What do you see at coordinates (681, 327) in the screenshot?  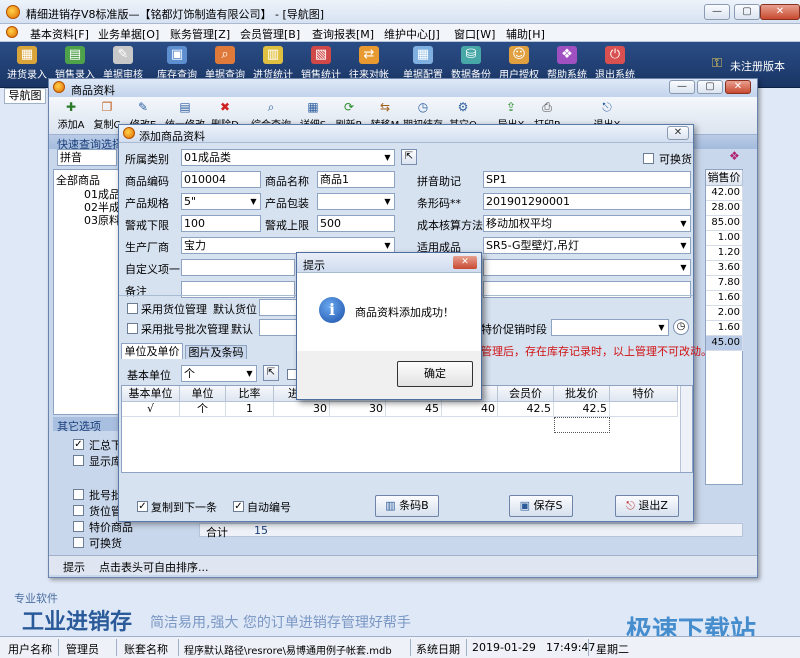 I see `clock-picker-icon: ◷` at bounding box center [681, 327].